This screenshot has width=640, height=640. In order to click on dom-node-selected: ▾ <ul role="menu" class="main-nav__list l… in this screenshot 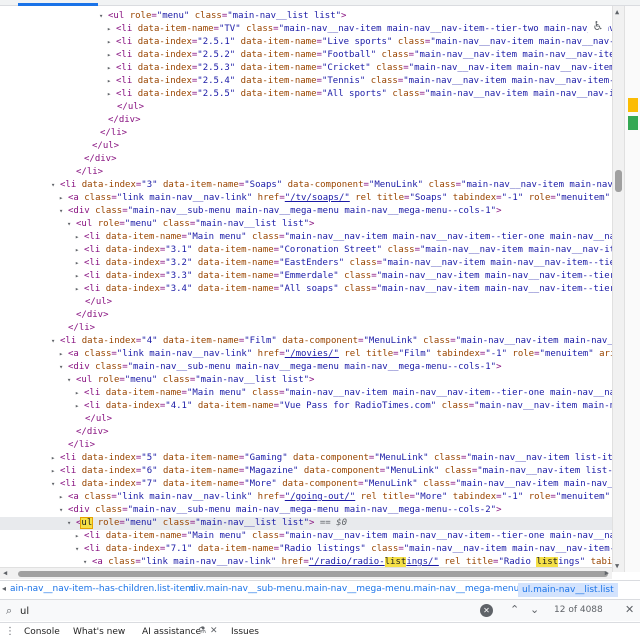, I will do `click(306, 523)`.